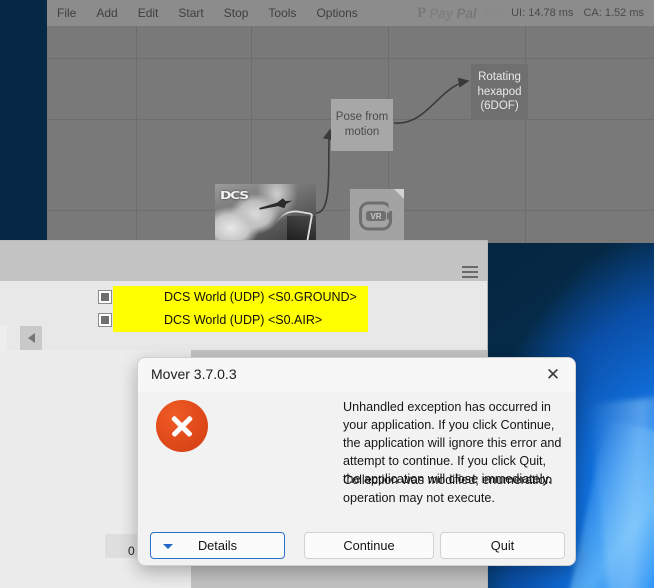  I want to click on node-pose-from-motion: Pose from motion, so click(362, 125).